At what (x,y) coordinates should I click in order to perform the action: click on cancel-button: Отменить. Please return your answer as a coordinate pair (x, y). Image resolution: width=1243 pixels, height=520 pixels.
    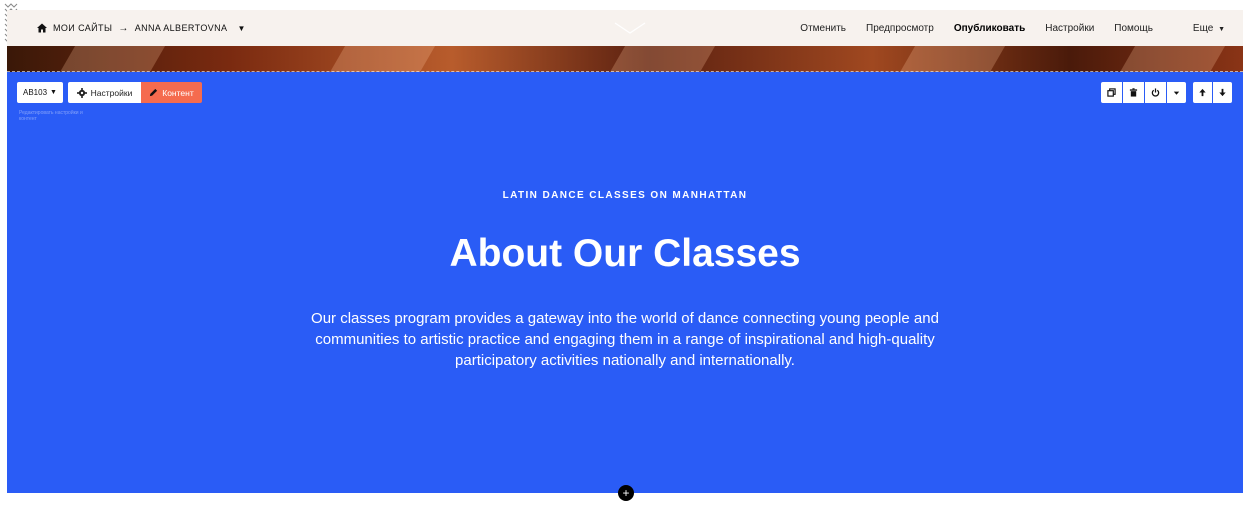
    Looking at the image, I should click on (823, 28).